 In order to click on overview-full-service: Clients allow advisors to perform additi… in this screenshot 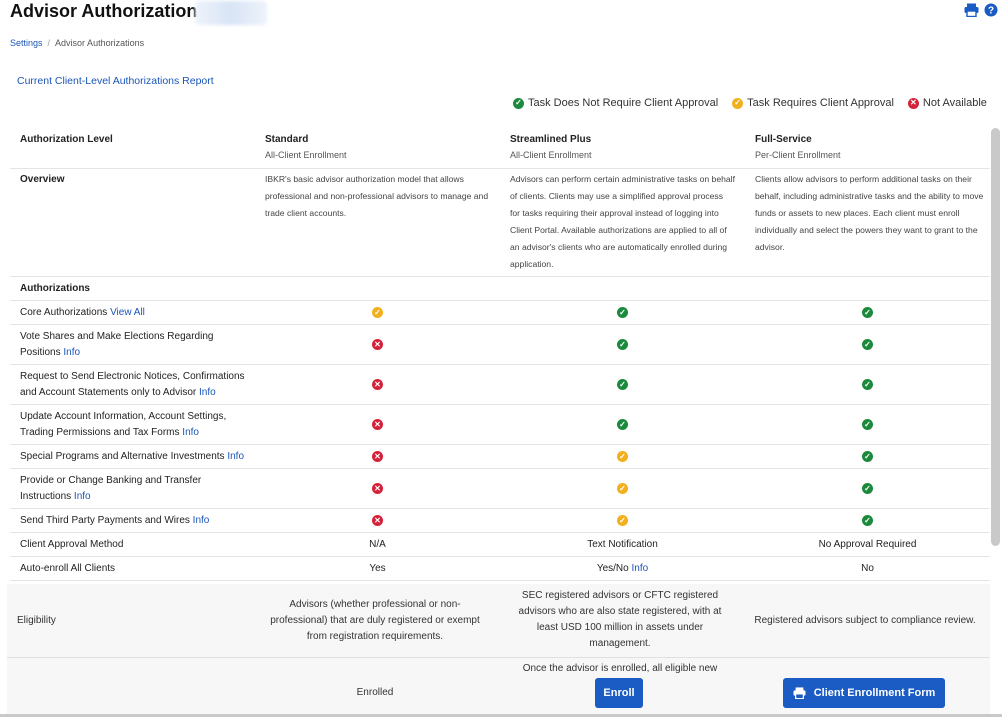, I will do `click(869, 213)`.